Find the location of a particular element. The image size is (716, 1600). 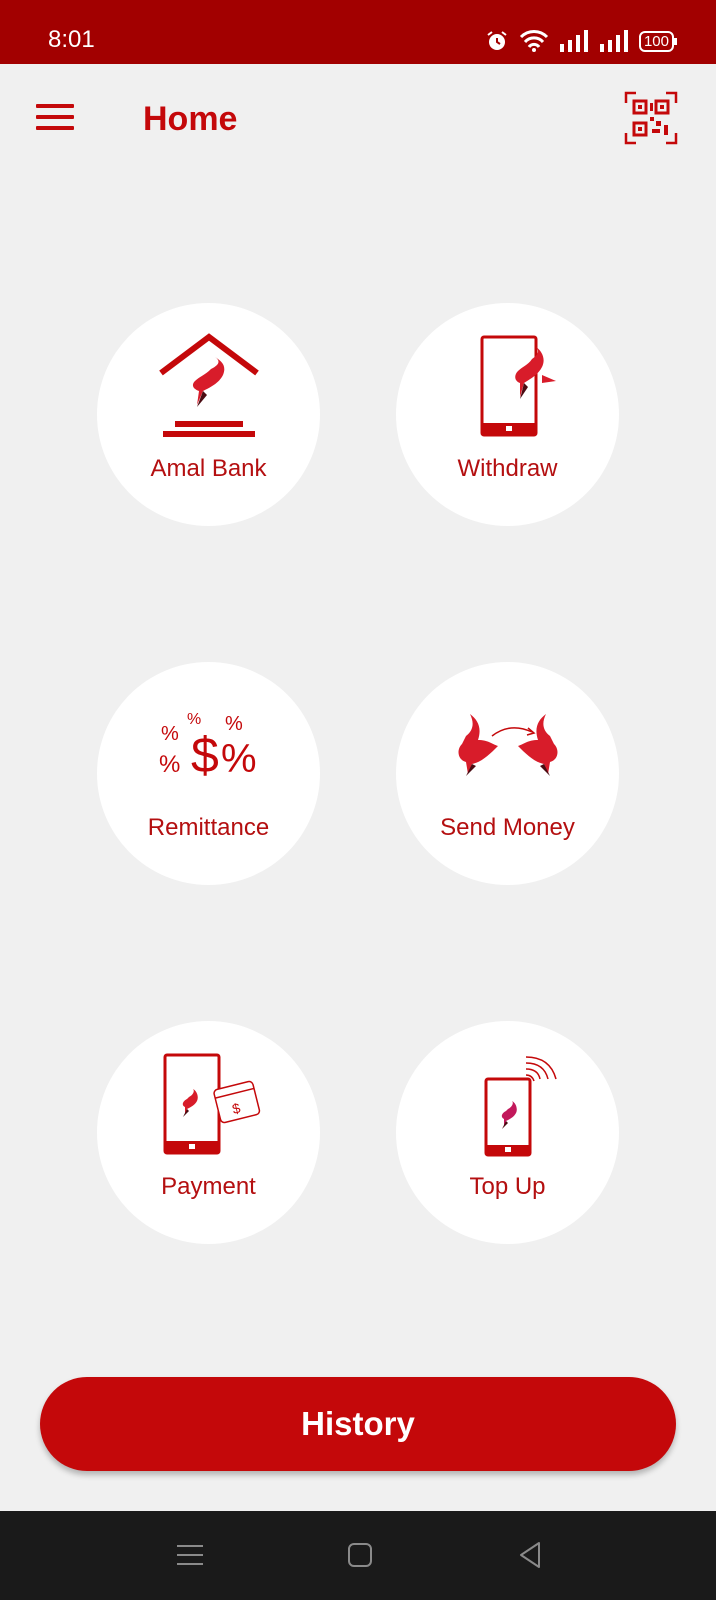

alarm-icon is located at coordinates (497, 40).